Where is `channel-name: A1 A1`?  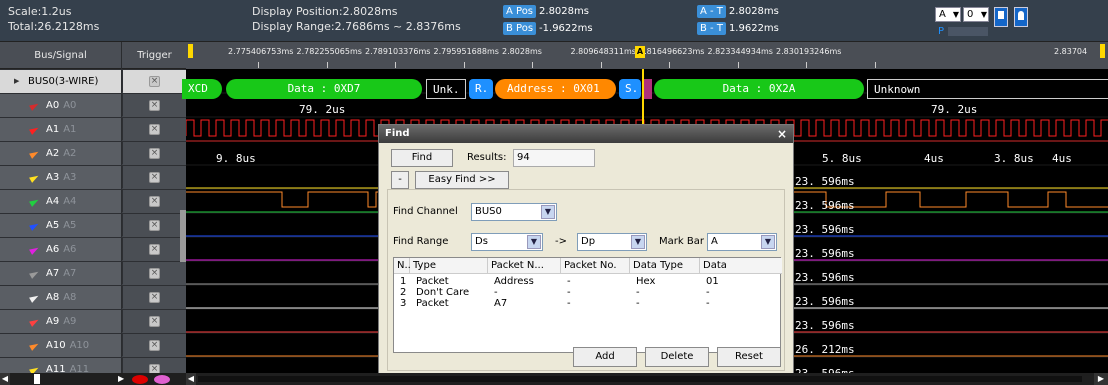
channel-name: A1 A1 is located at coordinates (61, 129).